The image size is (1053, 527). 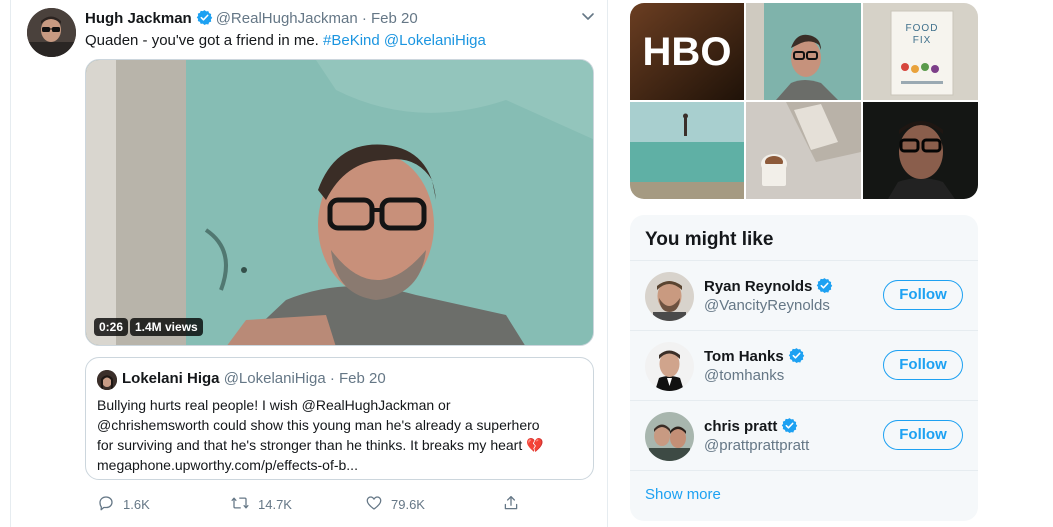 I want to click on user-handle: @prattprattpratt, so click(x=757, y=445).